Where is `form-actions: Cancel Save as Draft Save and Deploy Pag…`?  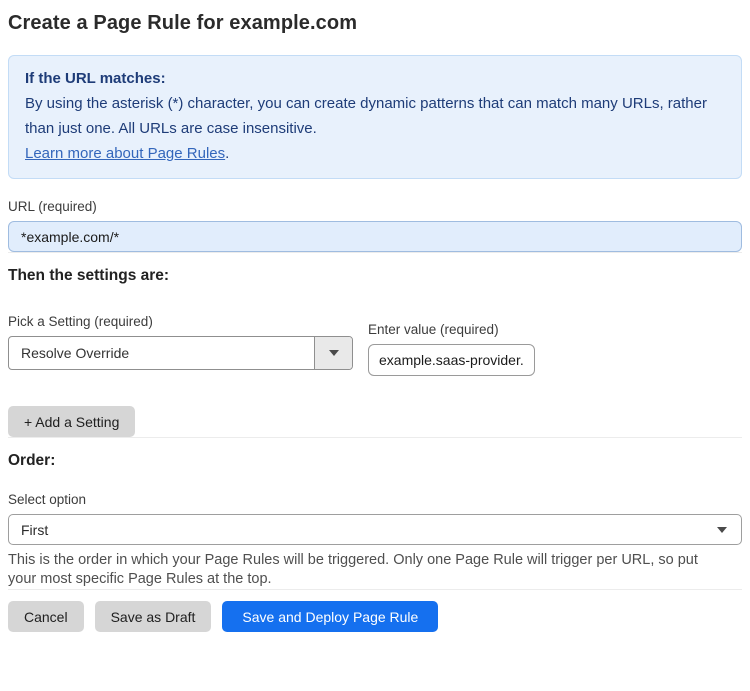 form-actions: Cancel Save as Draft Save and Deploy Pag… is located at coordinates (375, 616).